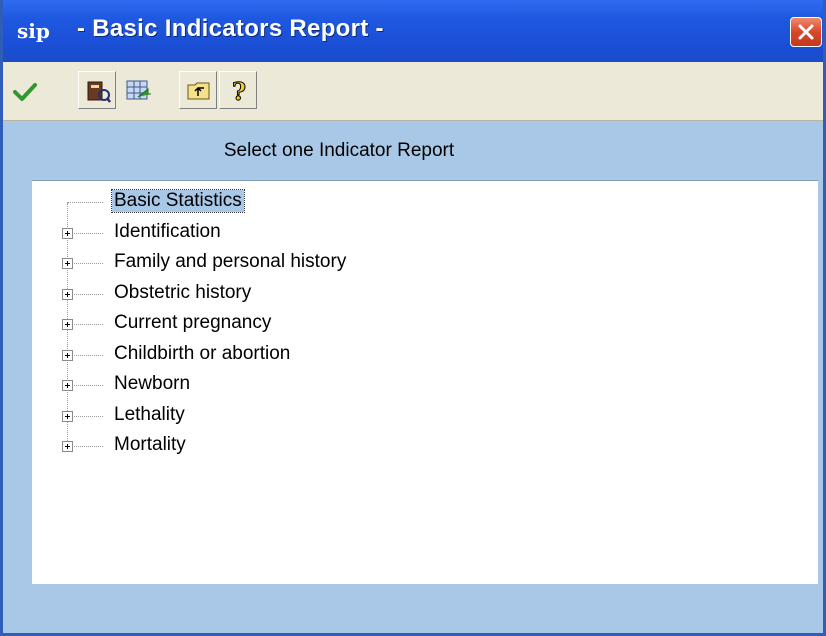  I want to click on tree-item: Obstetric history, so click(232, 296).